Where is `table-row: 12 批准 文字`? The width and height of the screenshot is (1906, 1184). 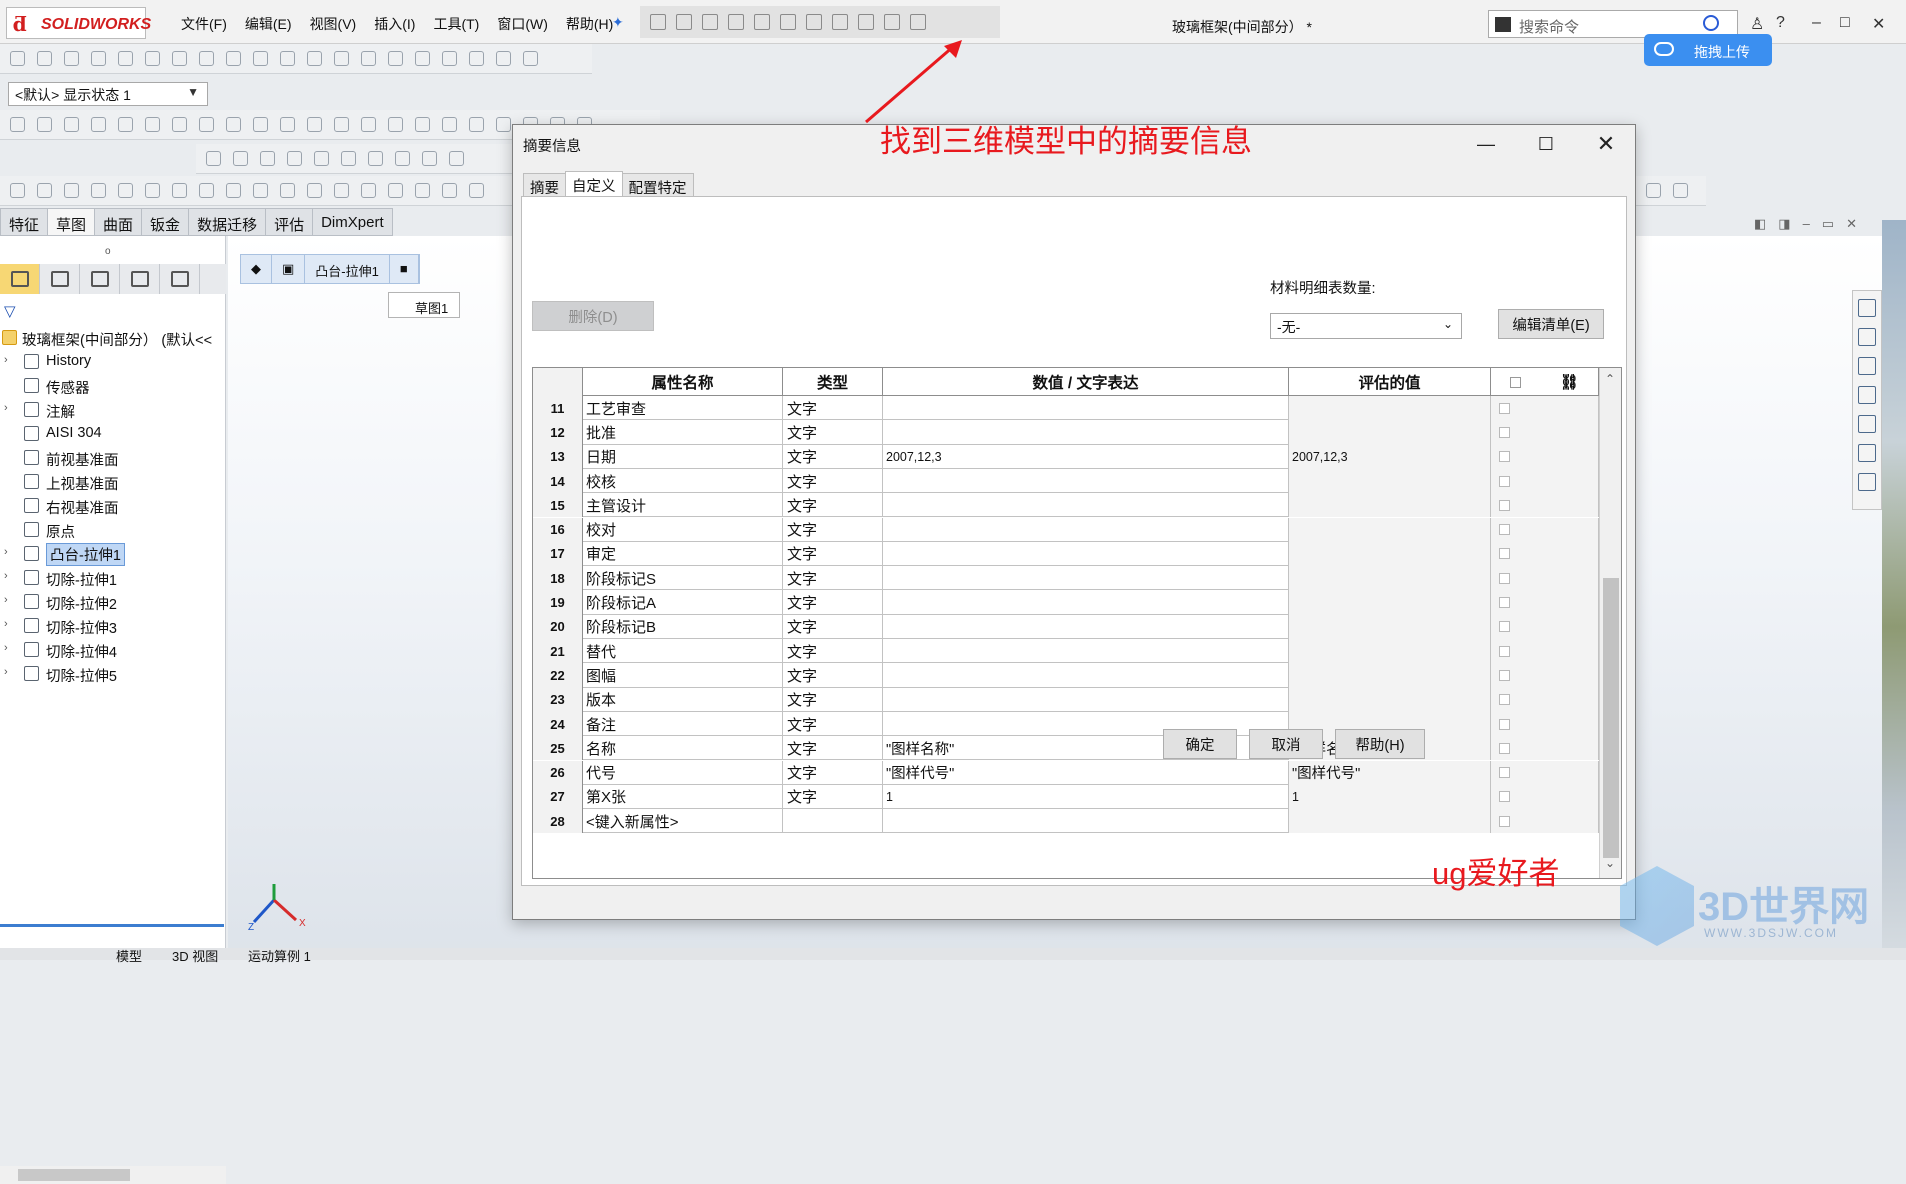 table-row: 12 批准 文字 is located at coordinates (1066, 432).